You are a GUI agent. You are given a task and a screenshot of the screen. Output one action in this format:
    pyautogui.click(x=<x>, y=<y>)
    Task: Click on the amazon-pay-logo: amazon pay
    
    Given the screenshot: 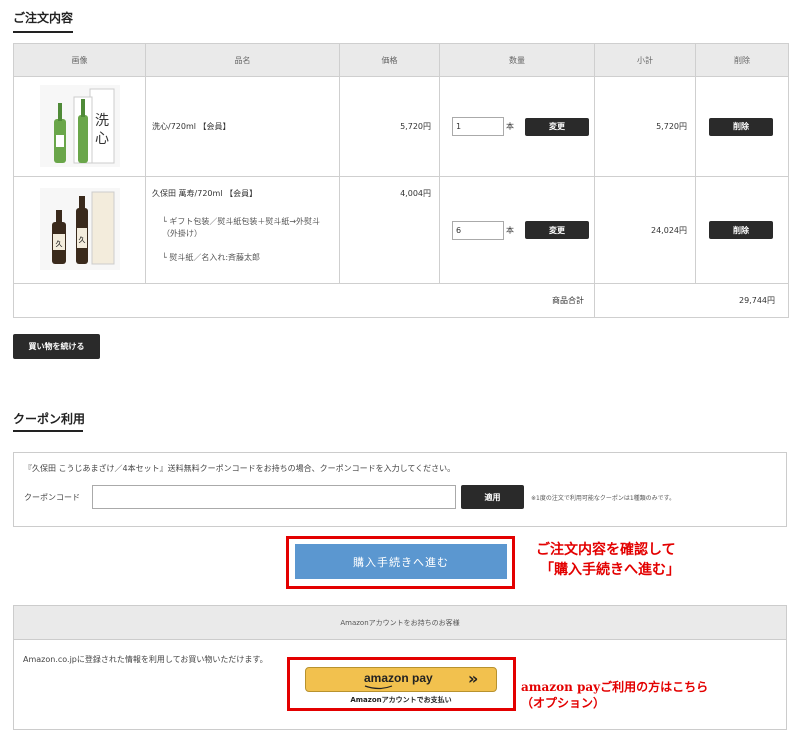 What is the action you would take?
    pyautogui.click(x=398, y=678)
    